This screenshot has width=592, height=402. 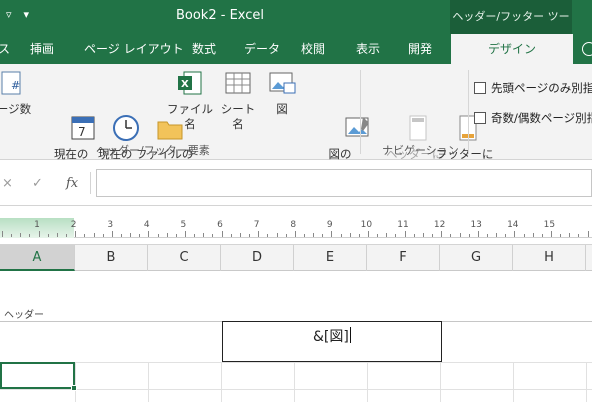 What do you see at coordinates (262, 49) in the screenshot?
I see `tab-data: データ` at bounding box center [262, 49].